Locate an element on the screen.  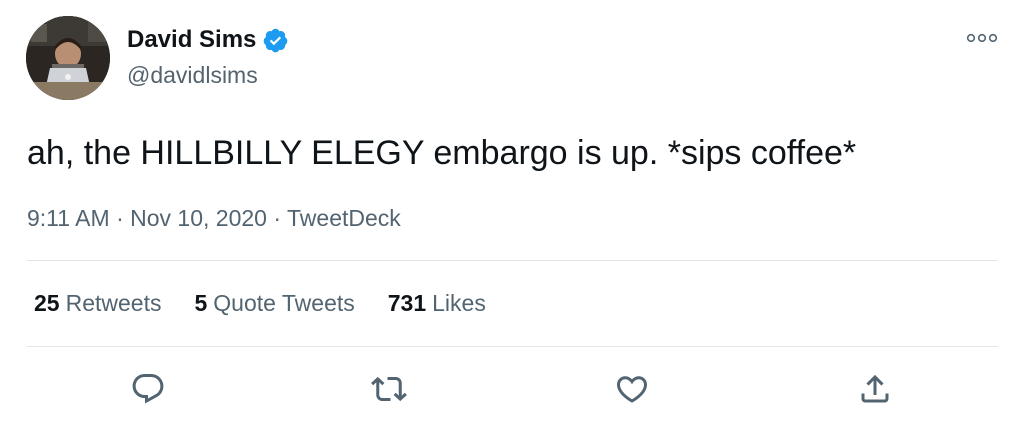
reply-icon is located at coordinates (148, 389).